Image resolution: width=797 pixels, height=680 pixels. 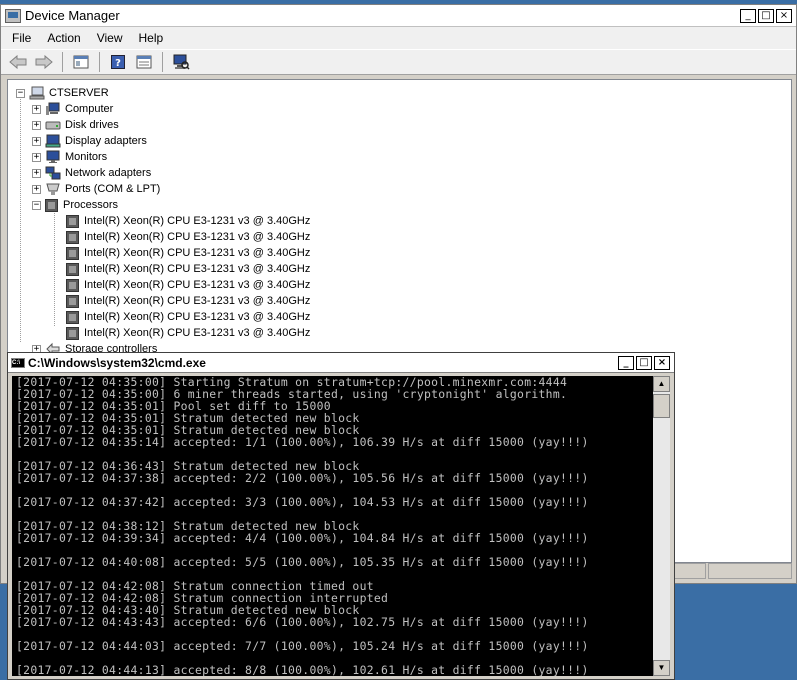 I want to click on tree-category-processors: − Processors, so click(x=163, y=205).